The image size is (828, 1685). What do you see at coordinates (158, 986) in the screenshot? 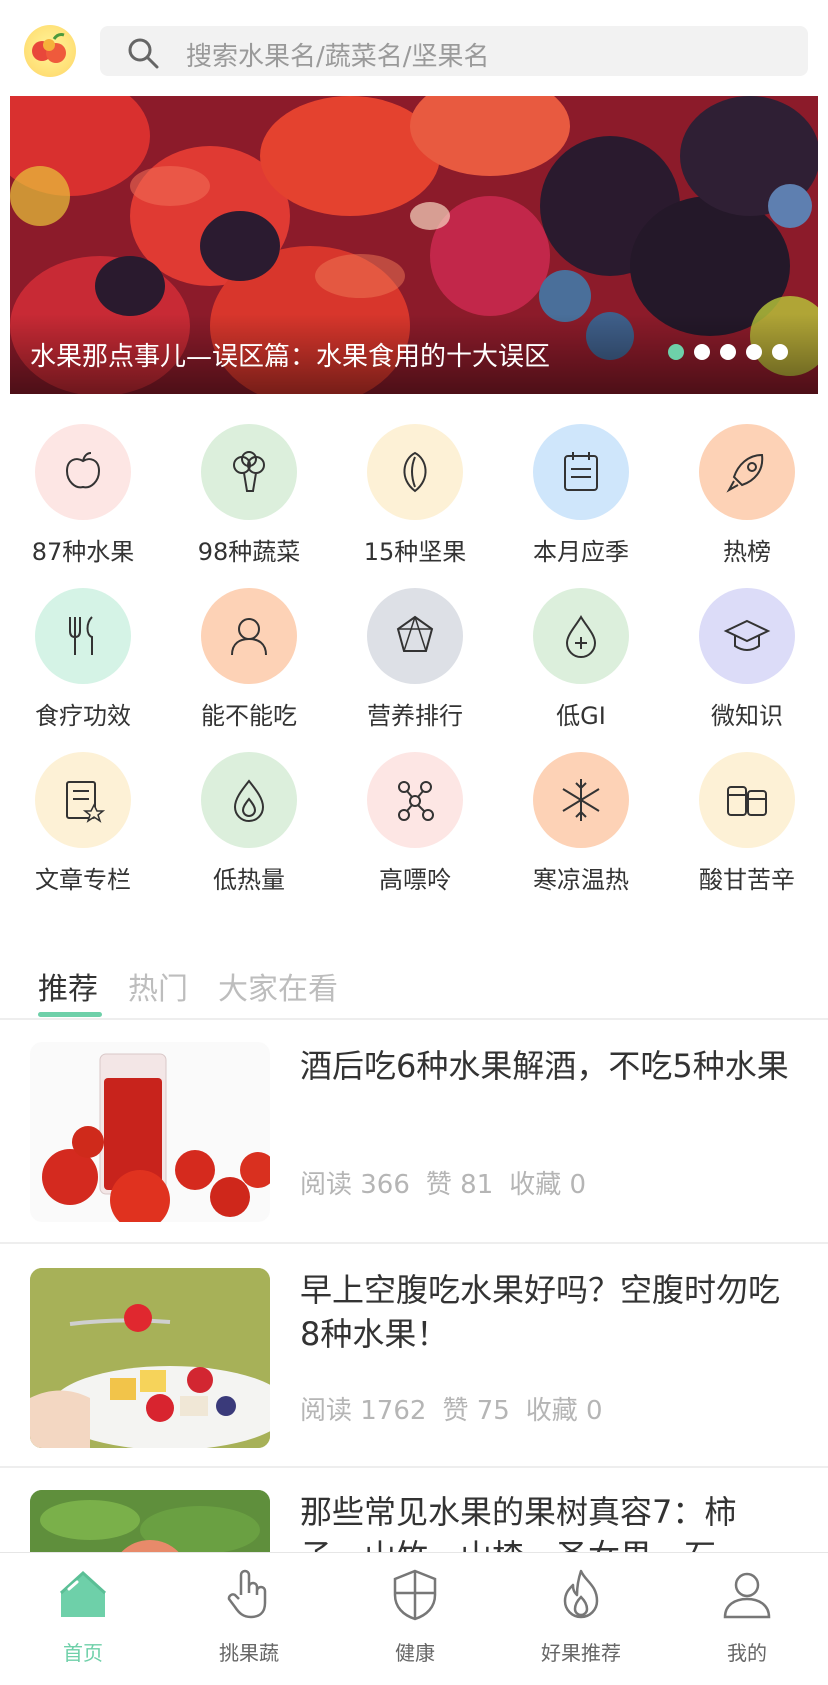
I see `tab-popular: 热门` at bounding box center [158, 986].